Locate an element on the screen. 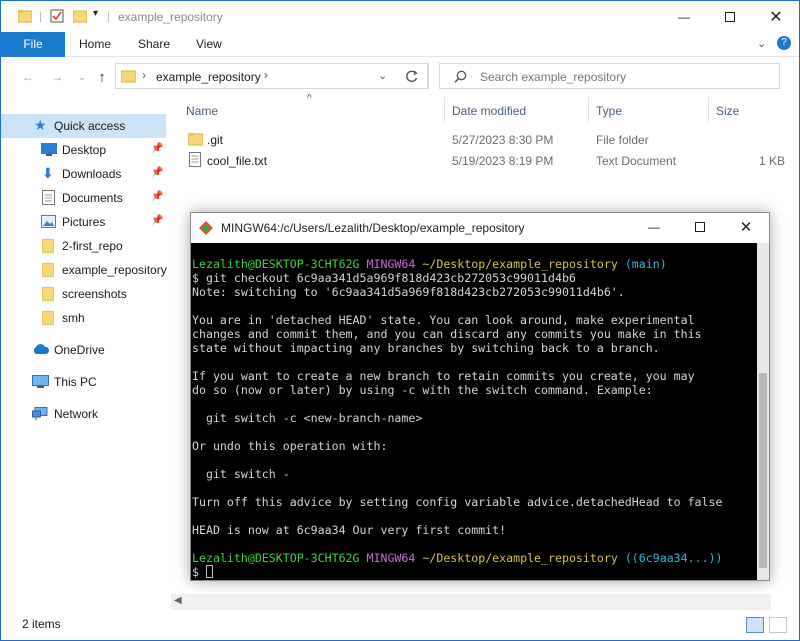 This screenshot has width=800, height=641. ribbon-tabs: File Home Share View ⌄ ? is located at coordinates (400, 44).